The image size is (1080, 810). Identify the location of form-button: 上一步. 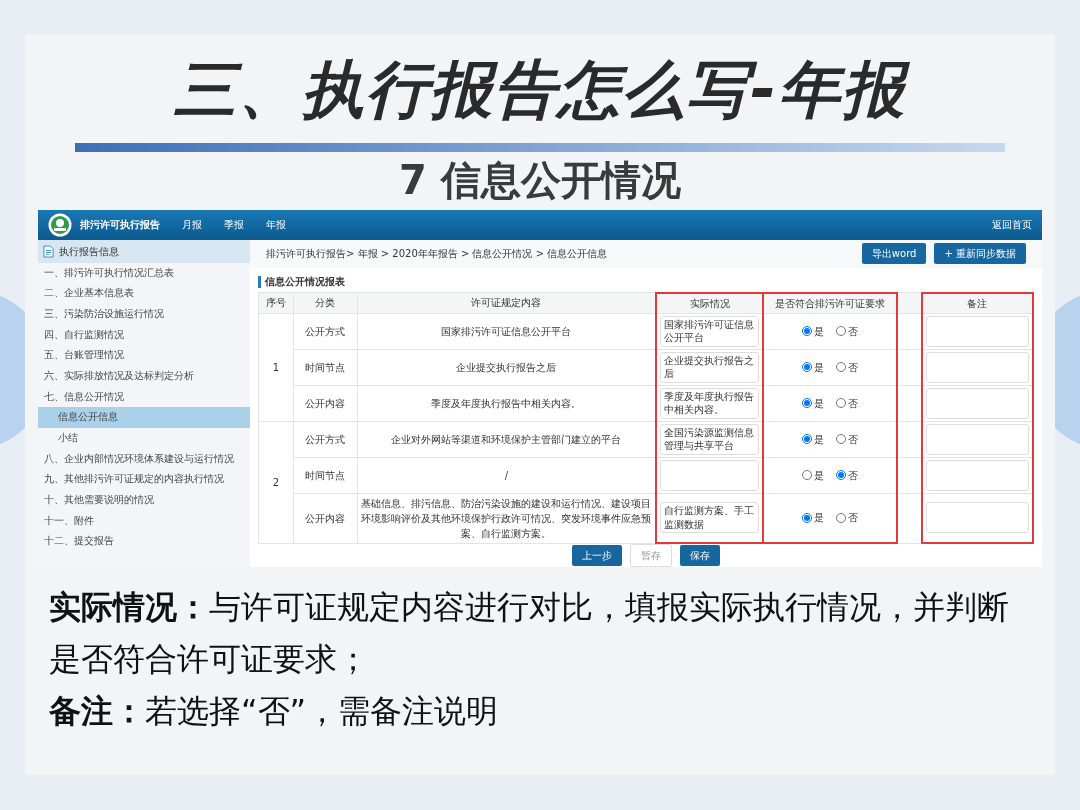
(597, 555).